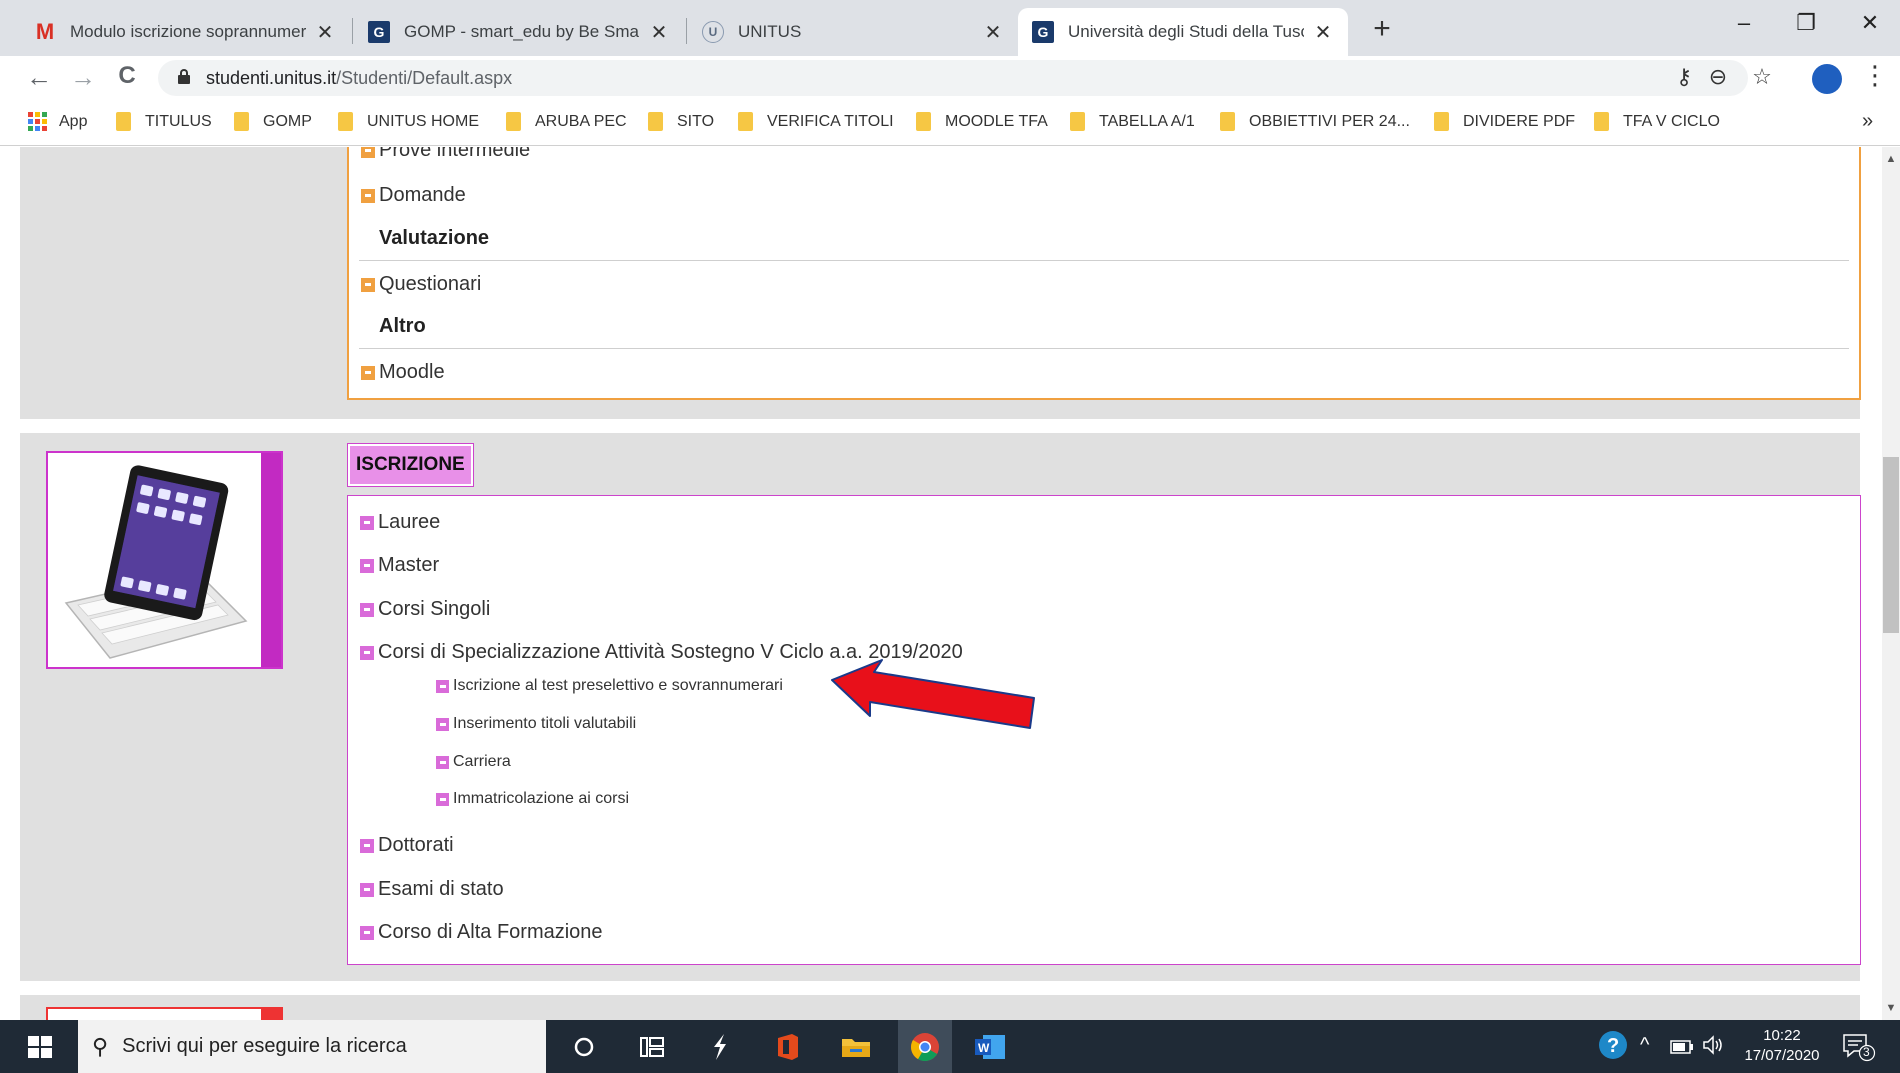 The width and height of the screenshot is (1900, 1073). I want to click on menu-item-moodle: Moodle, so click(403, 372).